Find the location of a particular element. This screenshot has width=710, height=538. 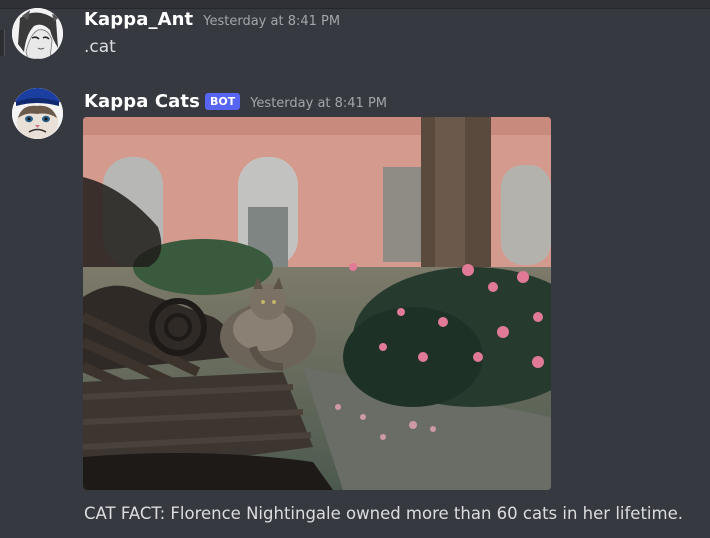

message-header: Kappa_Ant Yesterday at 8:41 PM is located at coordinates (212, 19).